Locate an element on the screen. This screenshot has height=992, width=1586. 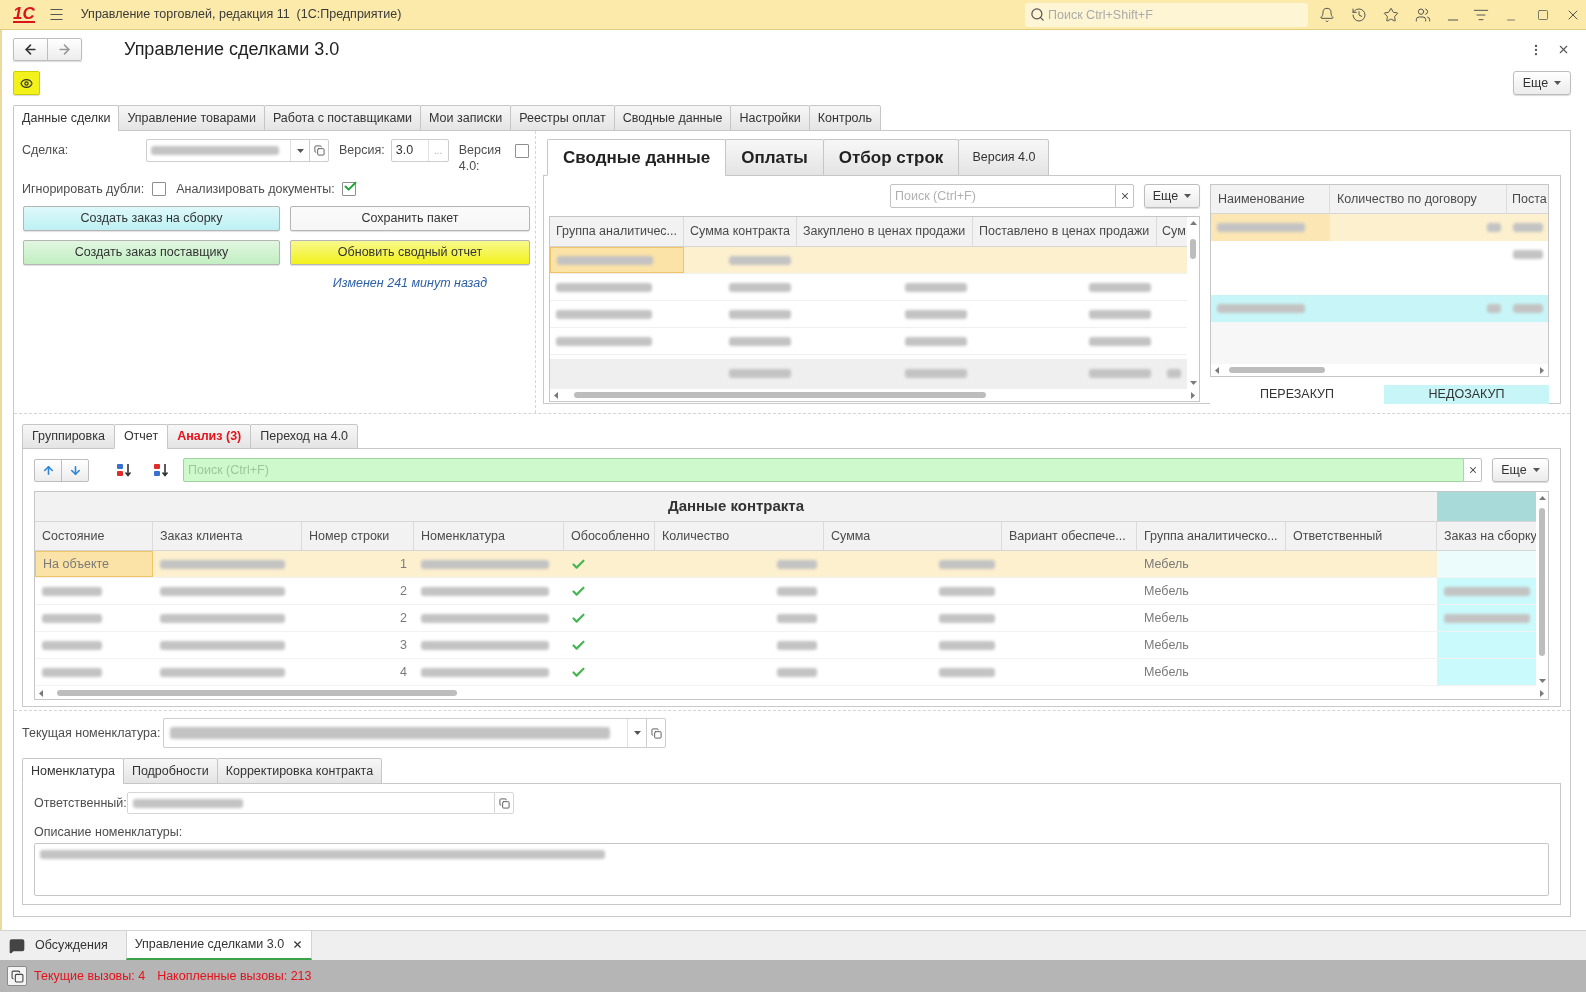
tab: Корректировка контракта is located at coordinates (299, 771).